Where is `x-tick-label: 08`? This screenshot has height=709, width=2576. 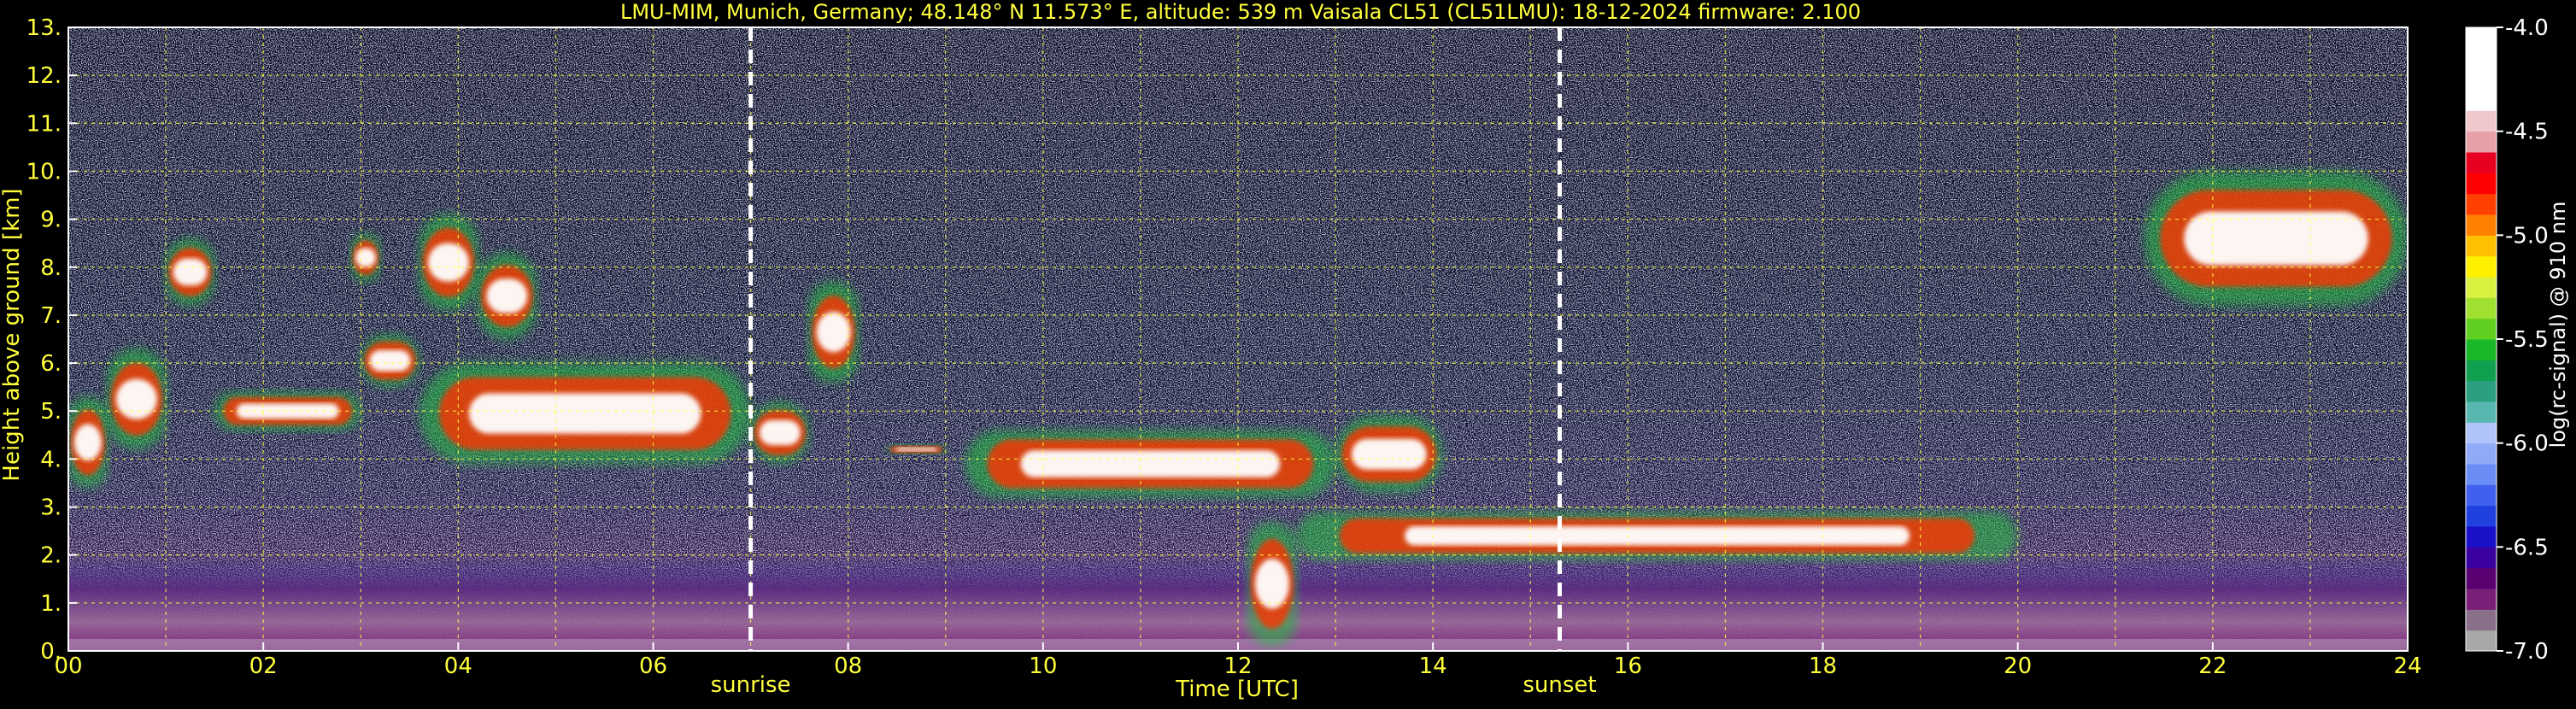 x-tick-label: 08 is located at coordinates (848, 666).